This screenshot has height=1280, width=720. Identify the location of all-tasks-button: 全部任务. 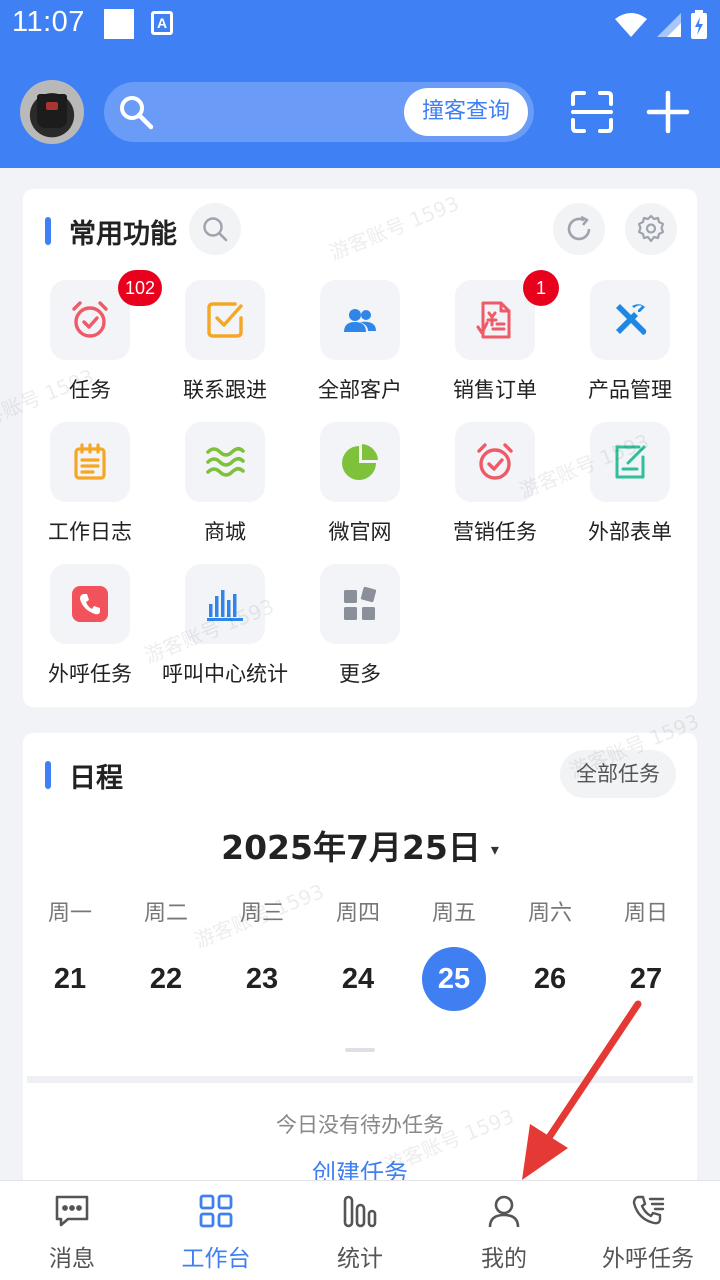
(618, 774).